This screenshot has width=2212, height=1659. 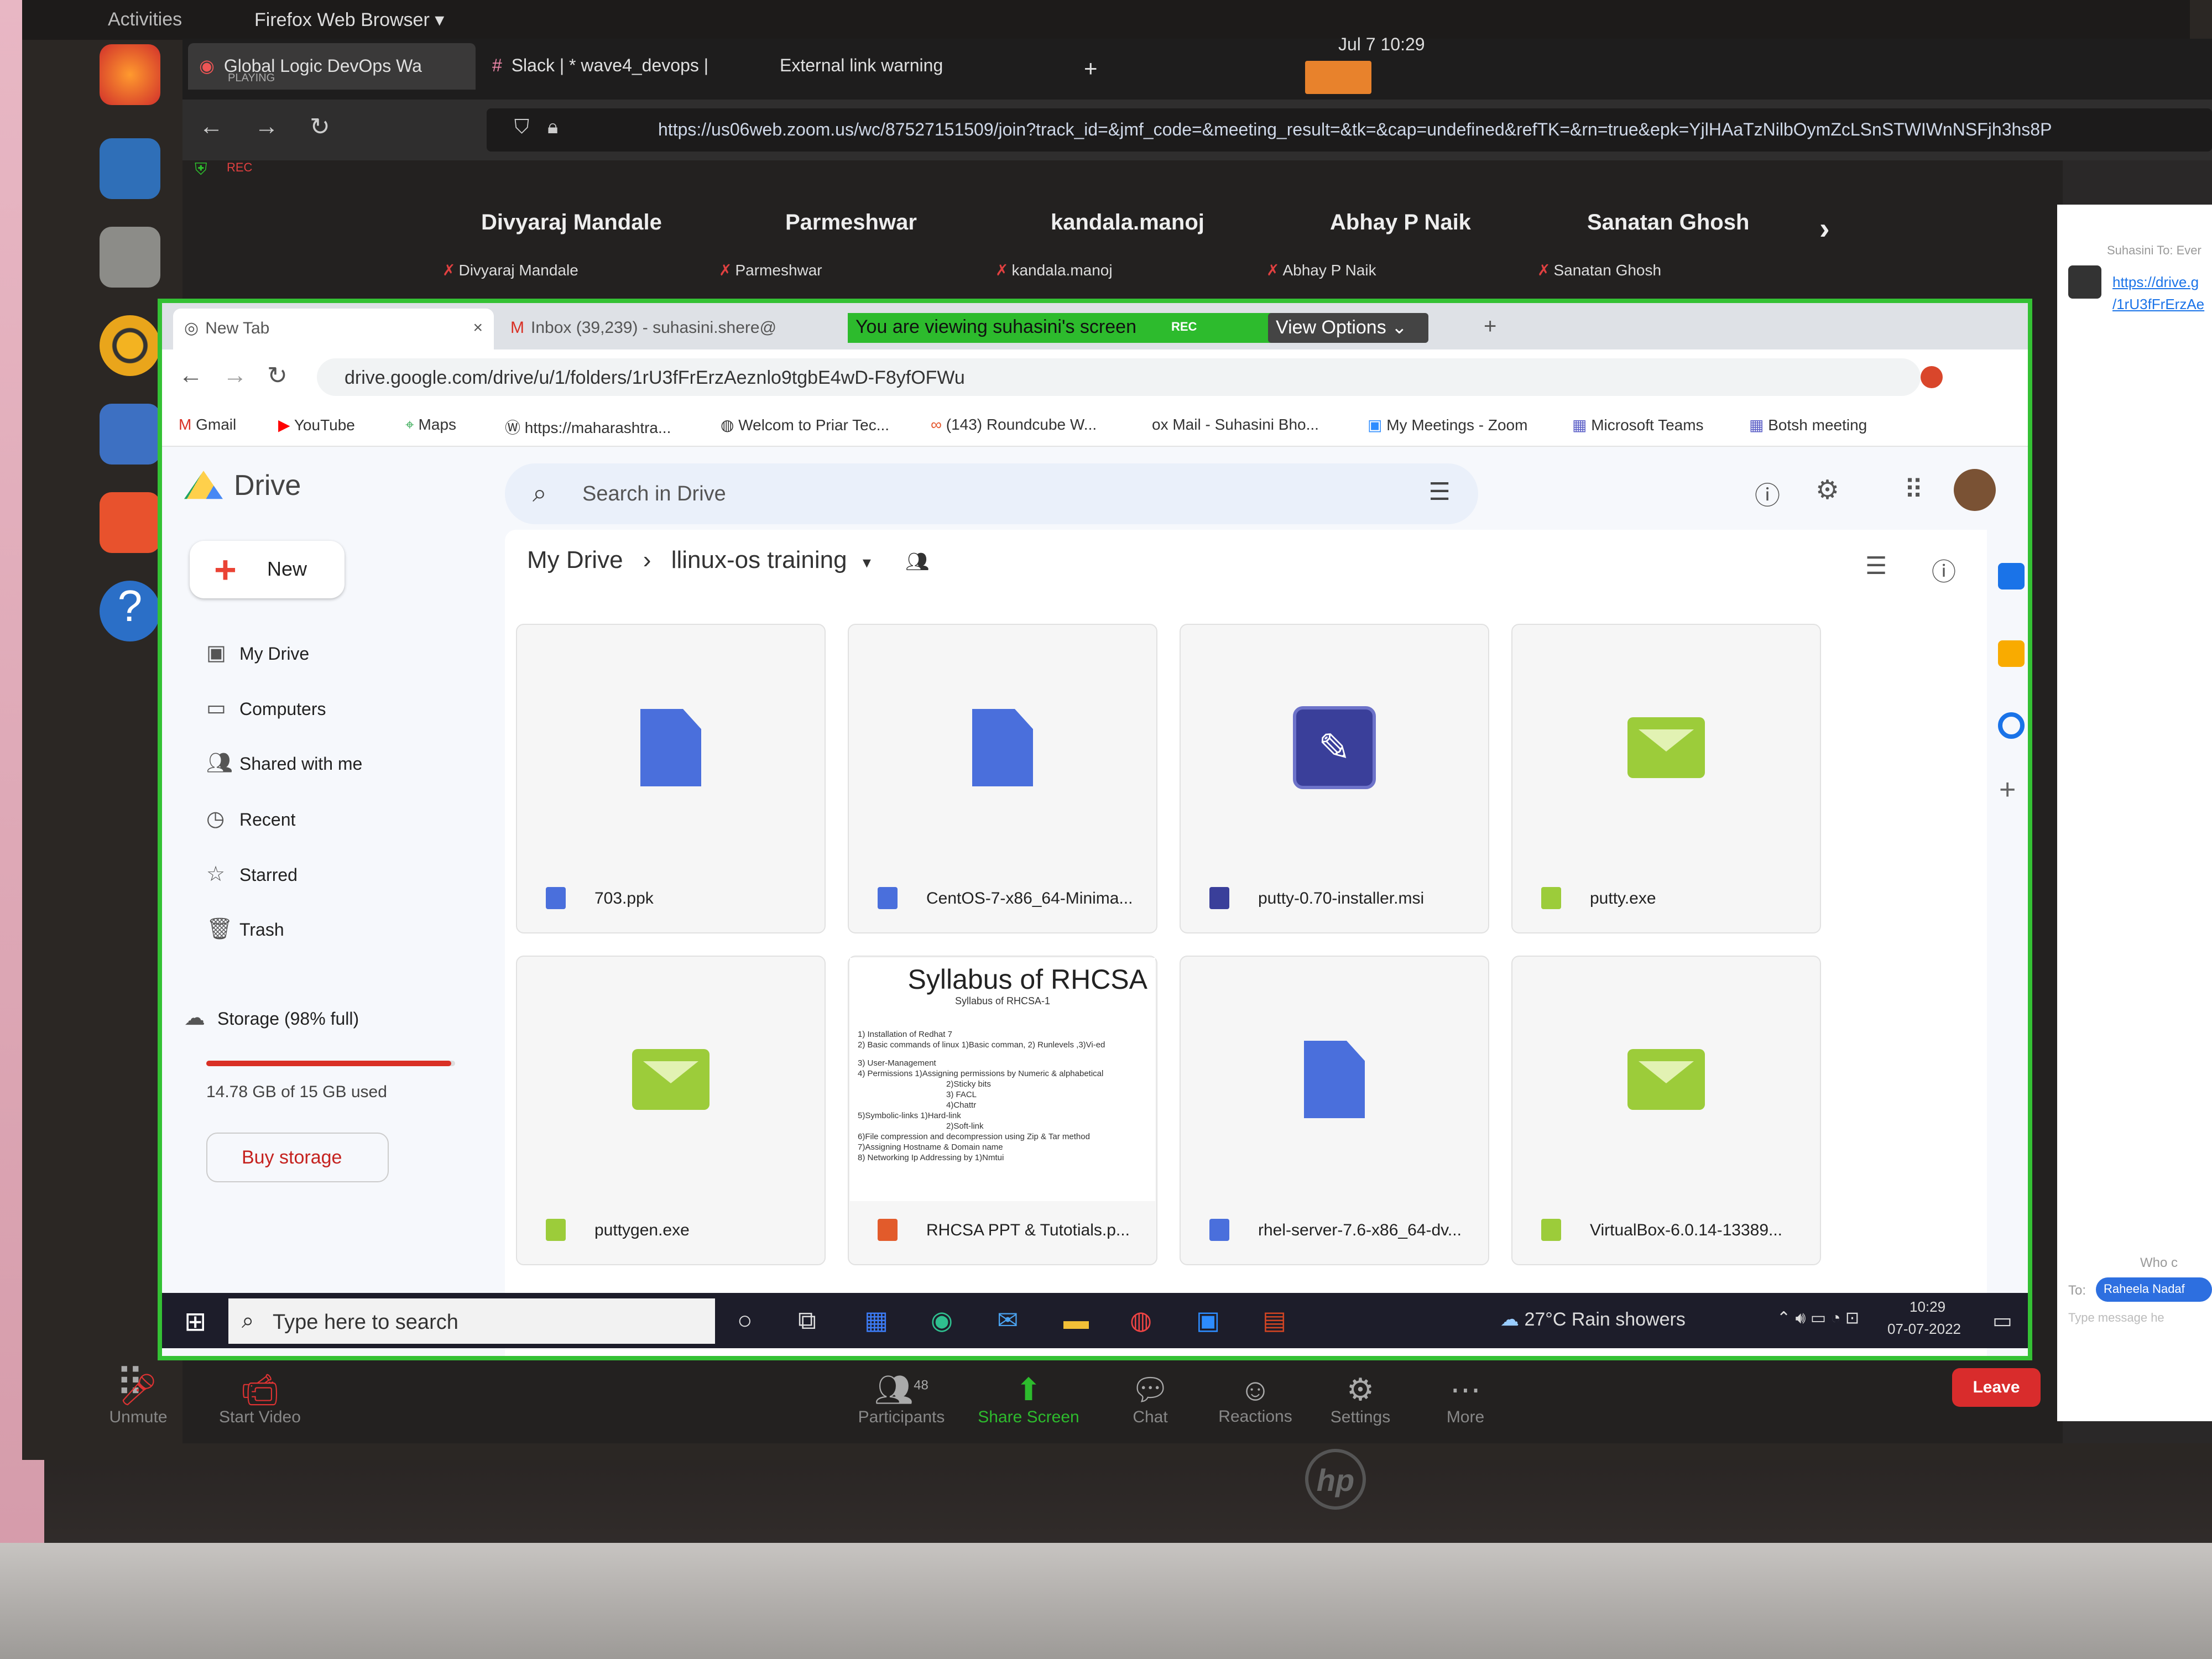 I want to click on search-options-icon: ☰, so click(x=1440, y=492).